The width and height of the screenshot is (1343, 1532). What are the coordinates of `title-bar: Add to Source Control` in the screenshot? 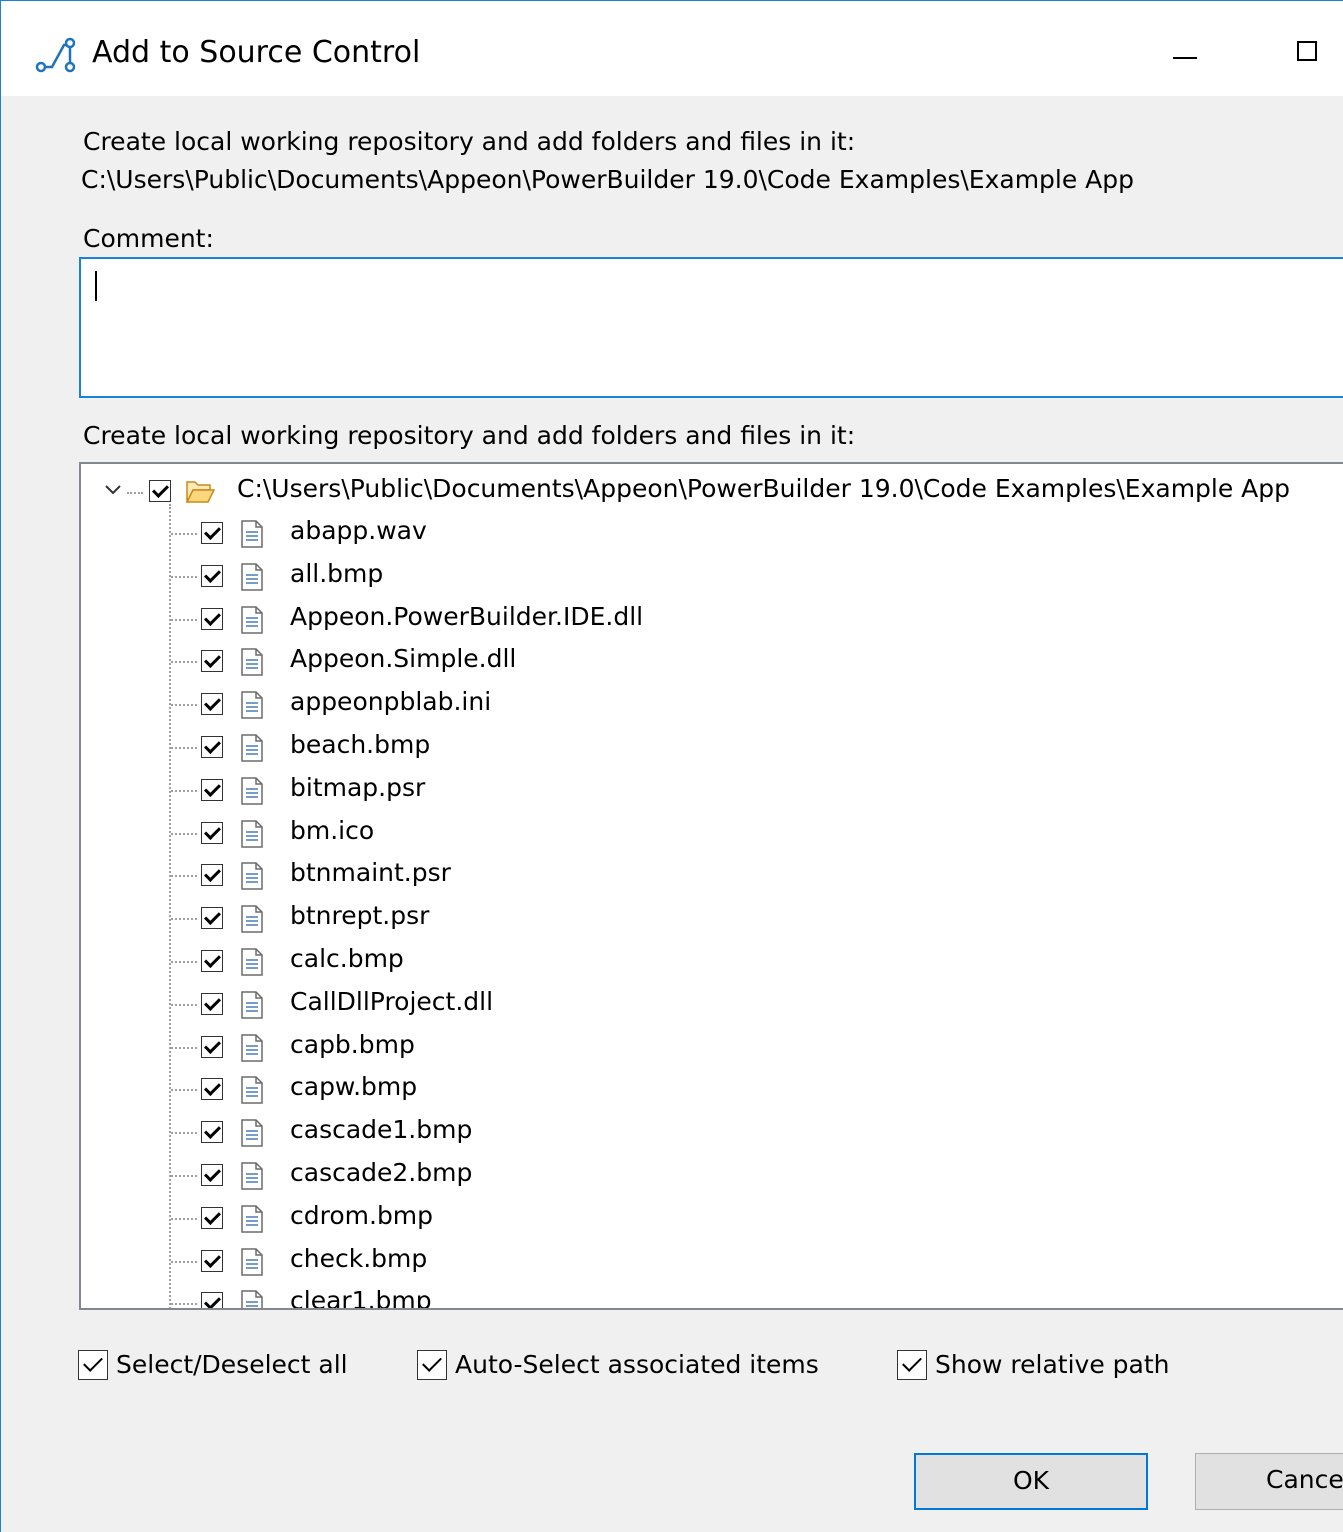 It's located at (672, 48).